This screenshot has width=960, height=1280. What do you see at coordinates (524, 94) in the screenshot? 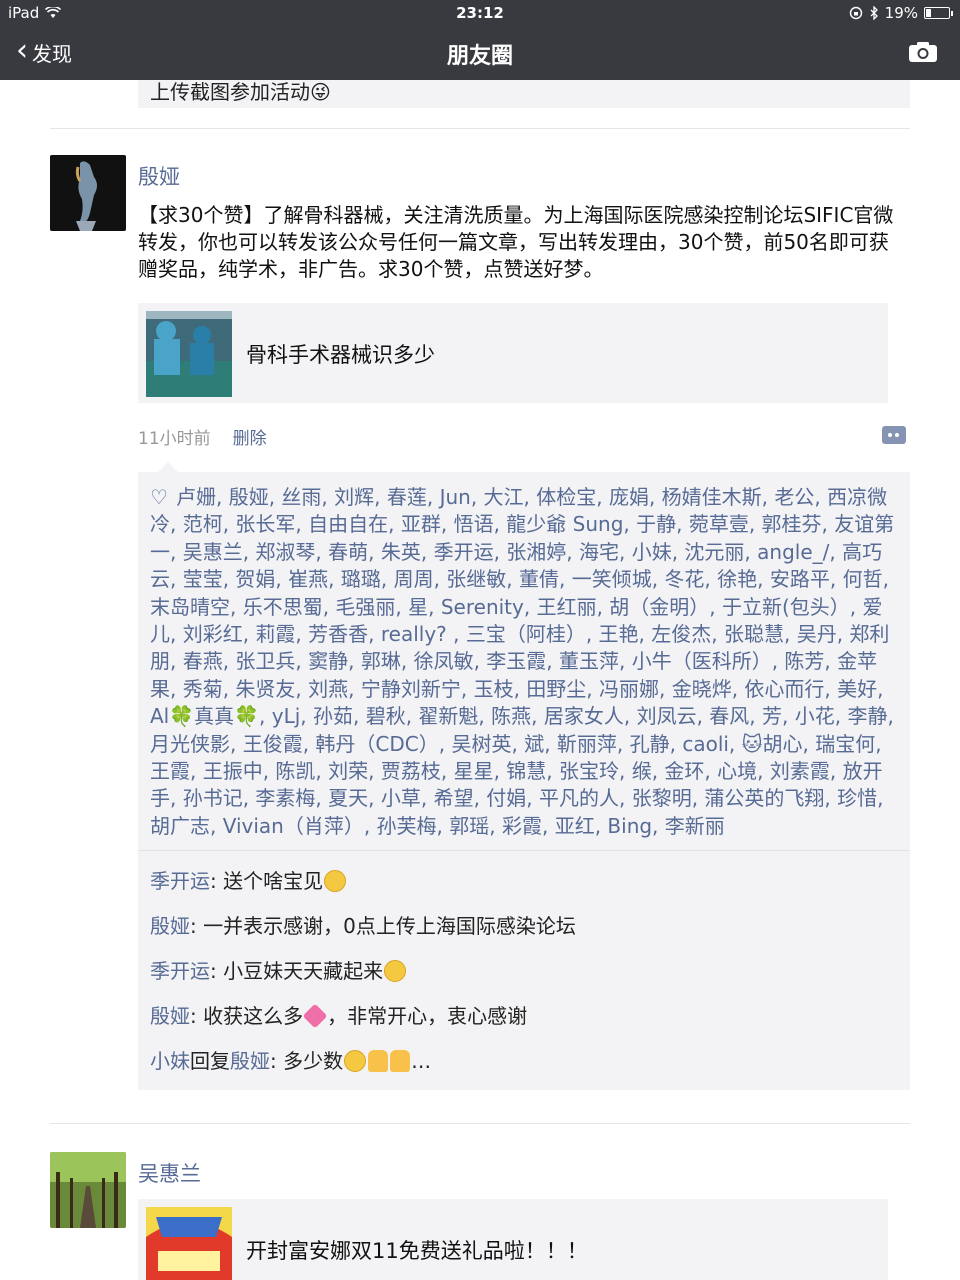
I see `previous-post-card: 上传截图参加活动😜` at bounding box center [524, 94].